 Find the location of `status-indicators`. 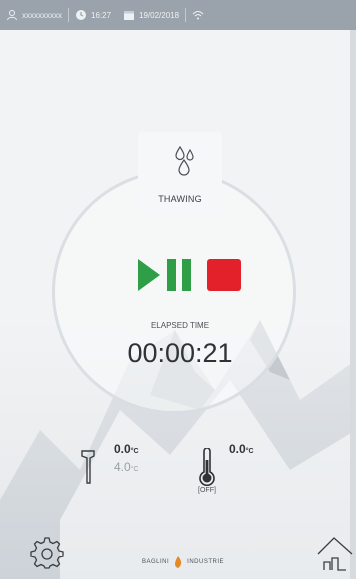

status-indicators is located at coordinates (200, 15).